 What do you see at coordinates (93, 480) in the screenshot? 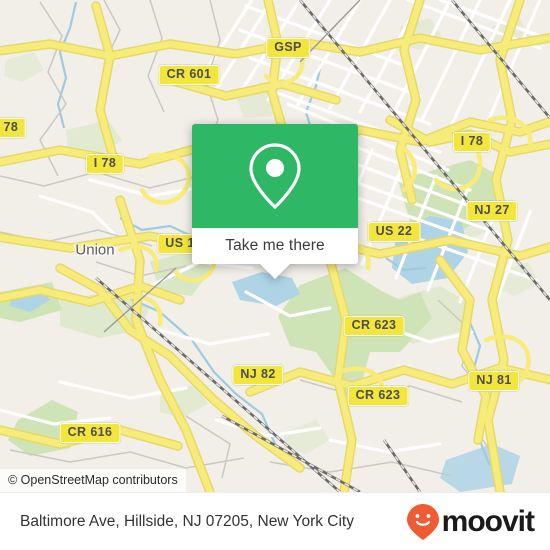
I see `osm-attribution: © OpenStreetMap contributors` at bounding box center [93, 480].